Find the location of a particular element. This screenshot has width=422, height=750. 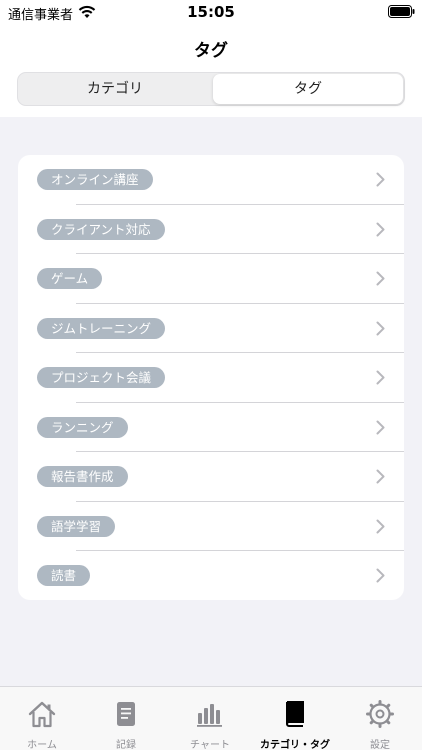

segment-tag: タグ is located at coordinates (308, 89).